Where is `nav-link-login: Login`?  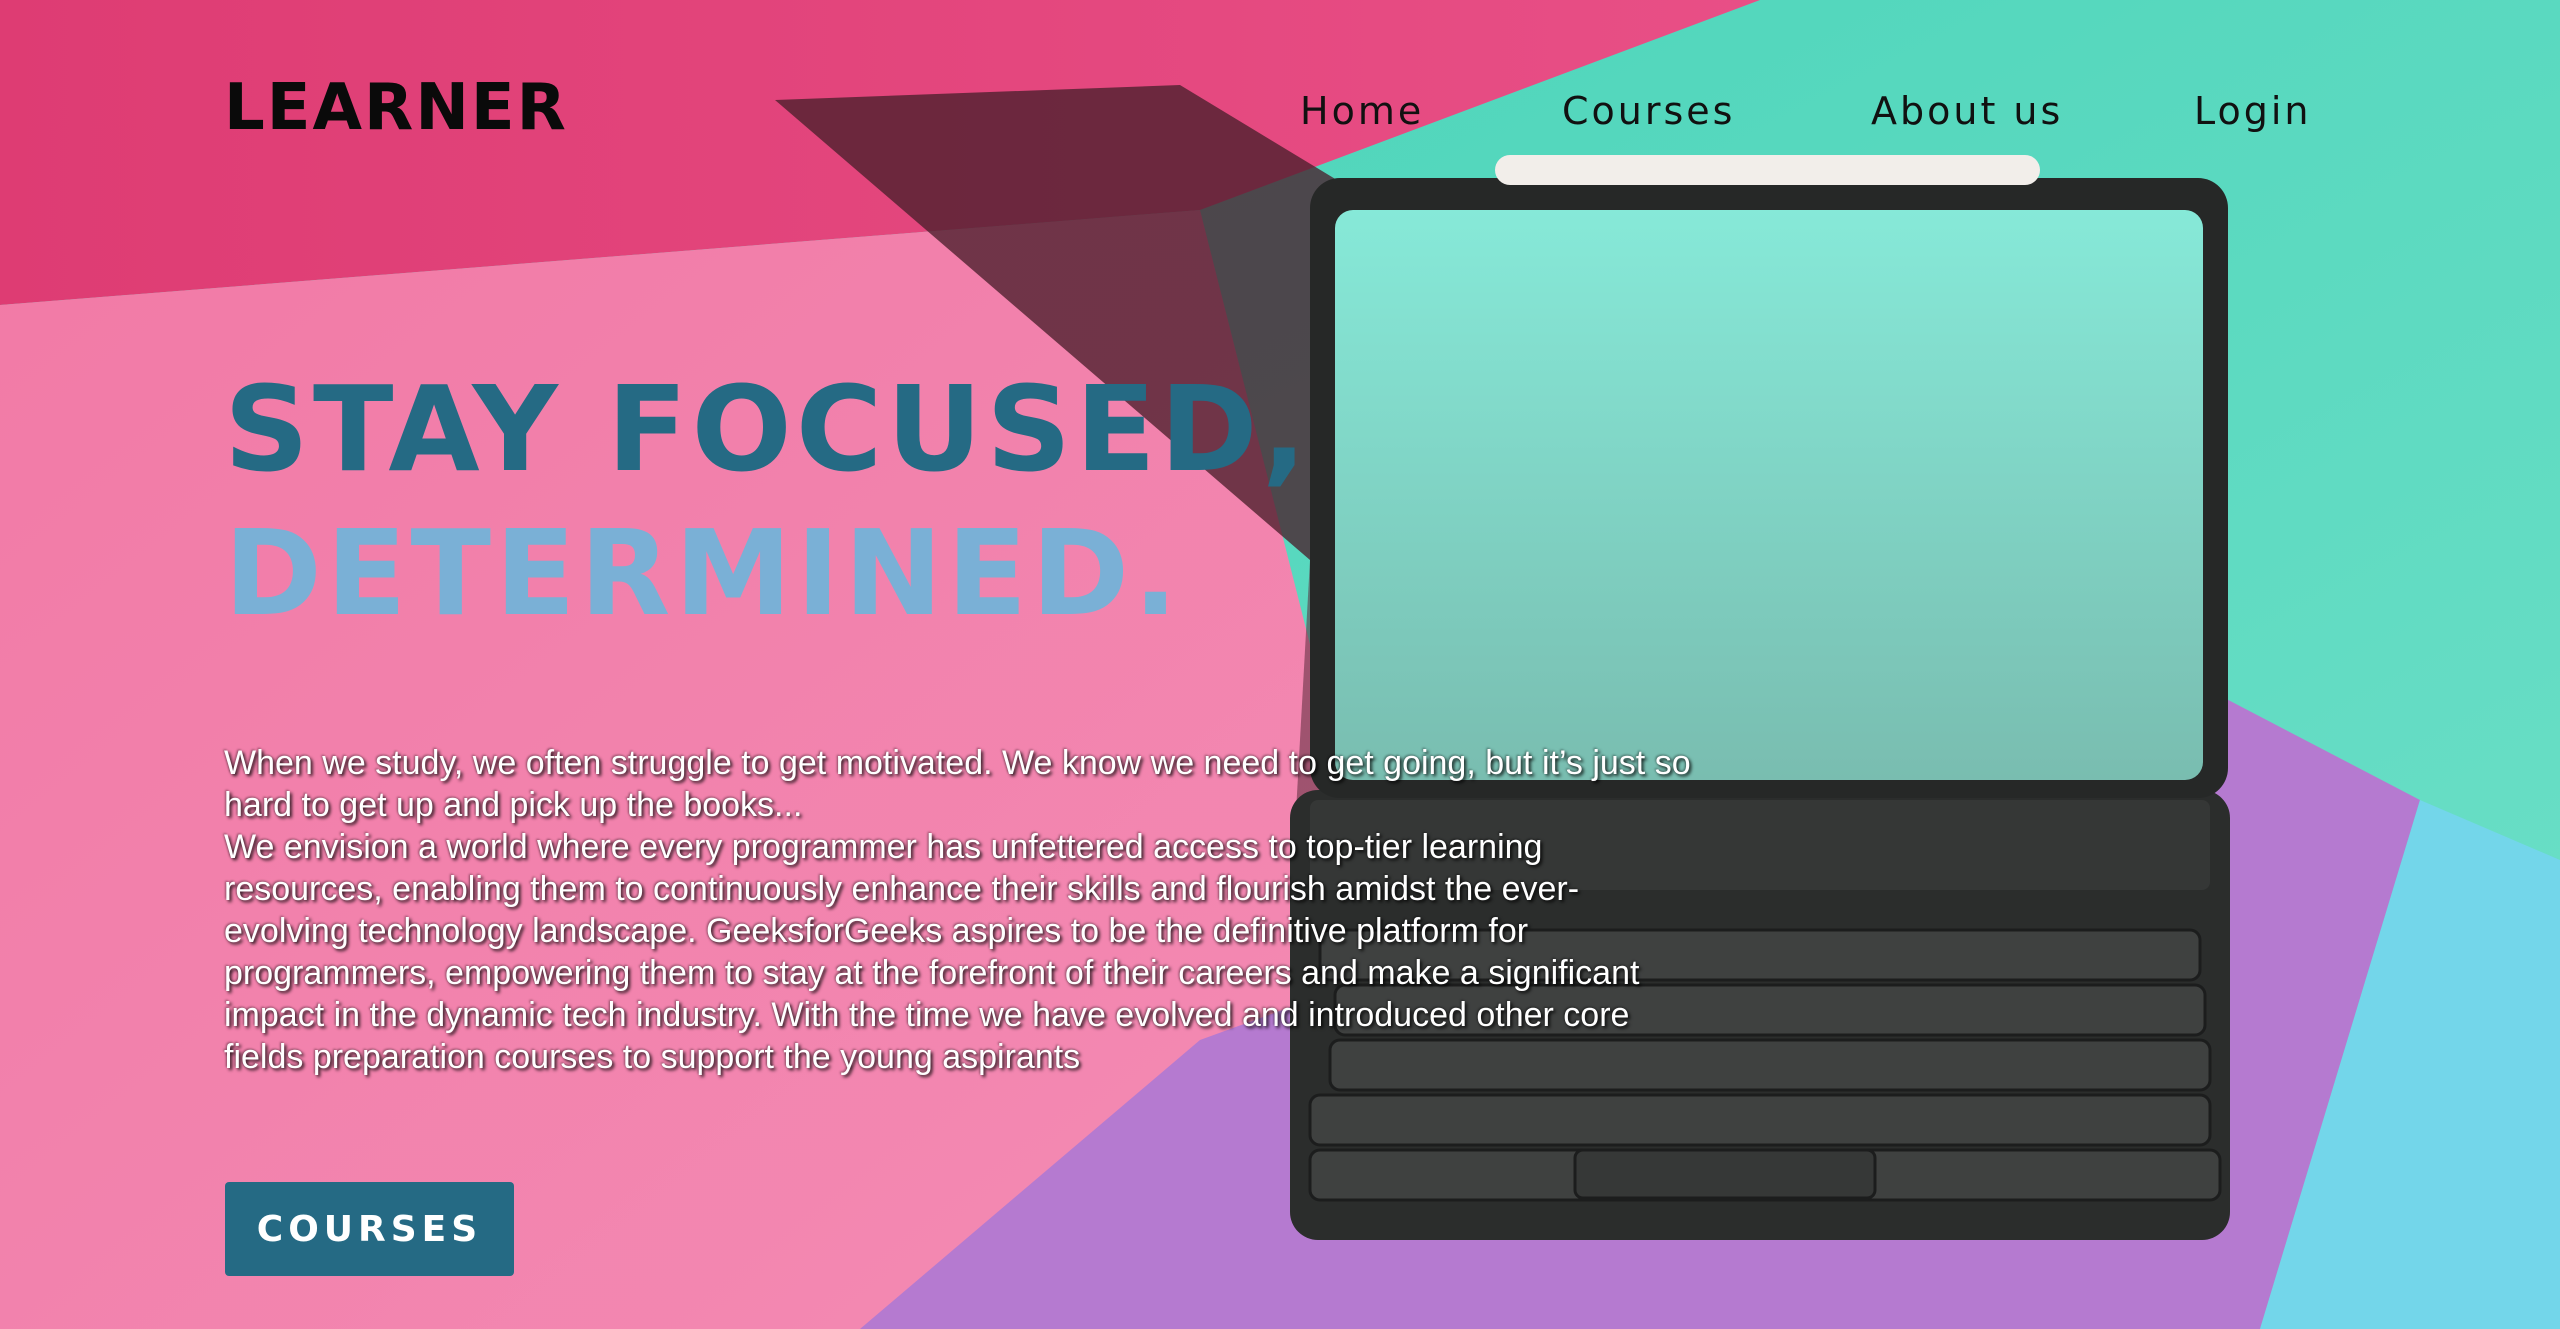 nav-link-login: Login is located at coordinates (2253, 111).